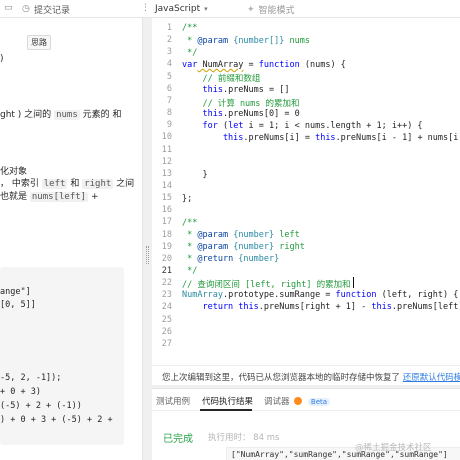 Image resolution: width=460 pixels, height=460 pixels. Describe the element at coordinates (261, 114) in the screenshot. I see `code-token: .preNums[0] = 0` at that location.